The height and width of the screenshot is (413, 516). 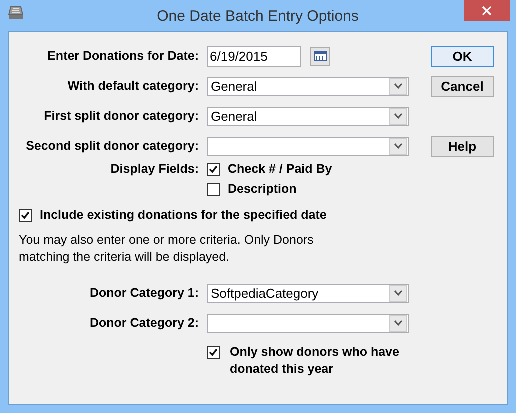 I want to click on checkbox-label: Description, so click(x=262, y=189).